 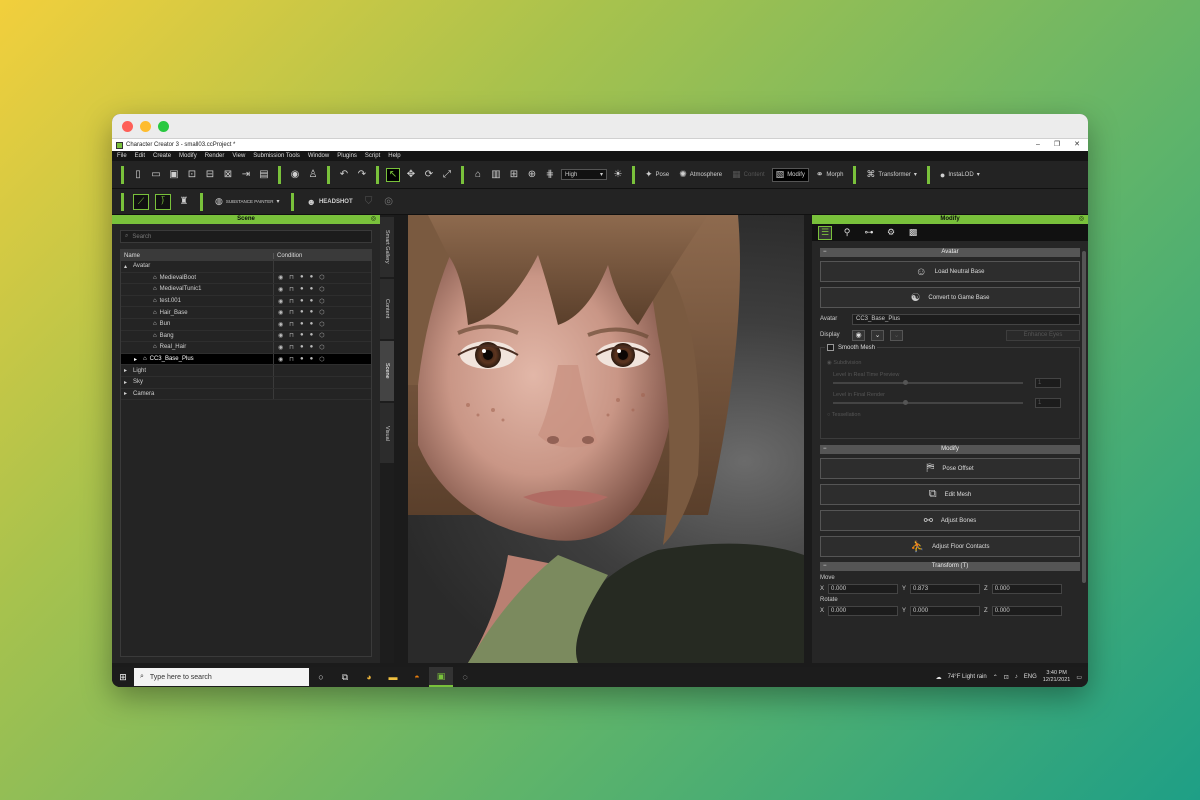 What do you see at coordinates (162, 156) in the screenshot?
I see `menu-create: Create` at bounding box center [162, 156].